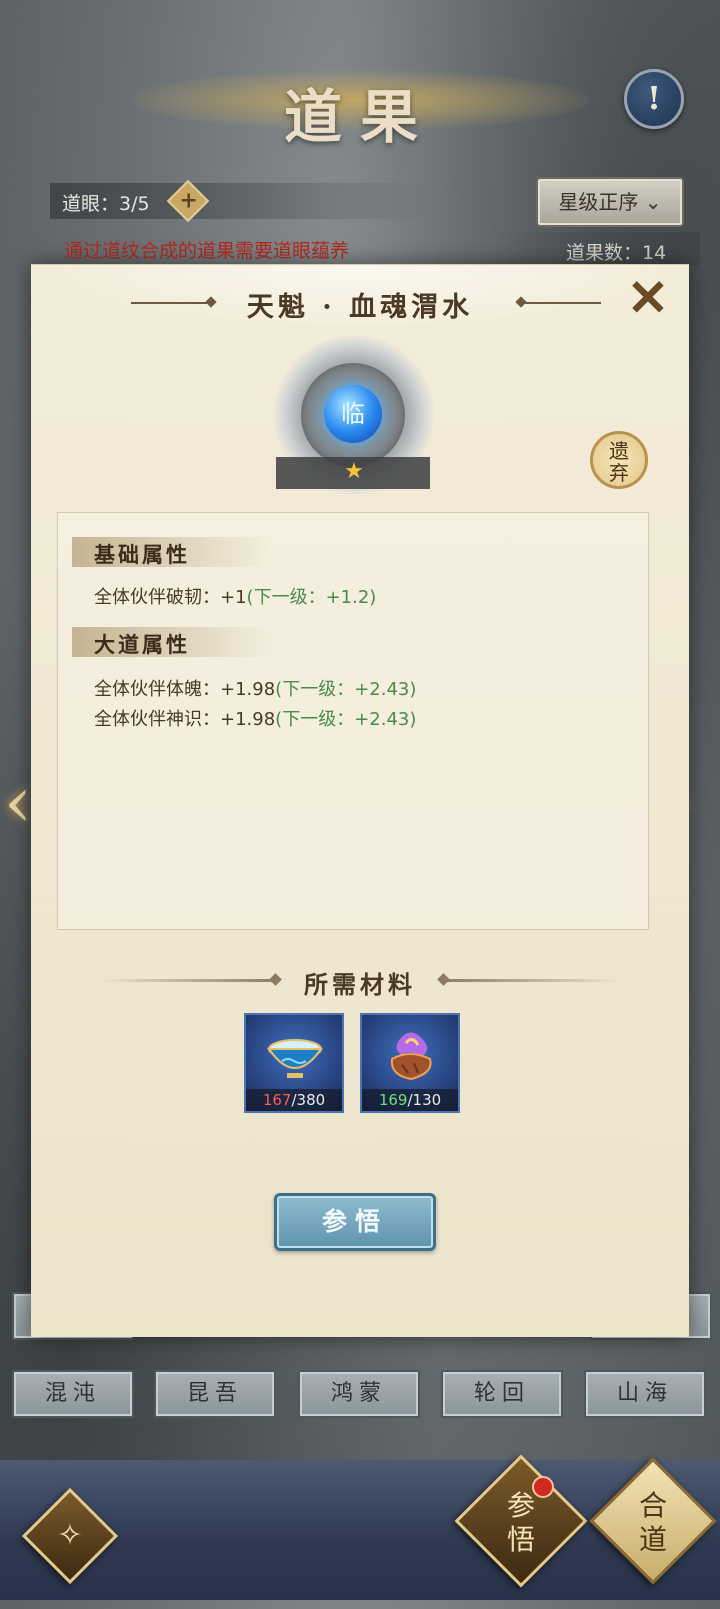  I want to click on info-icon: !, so click(654, 99).